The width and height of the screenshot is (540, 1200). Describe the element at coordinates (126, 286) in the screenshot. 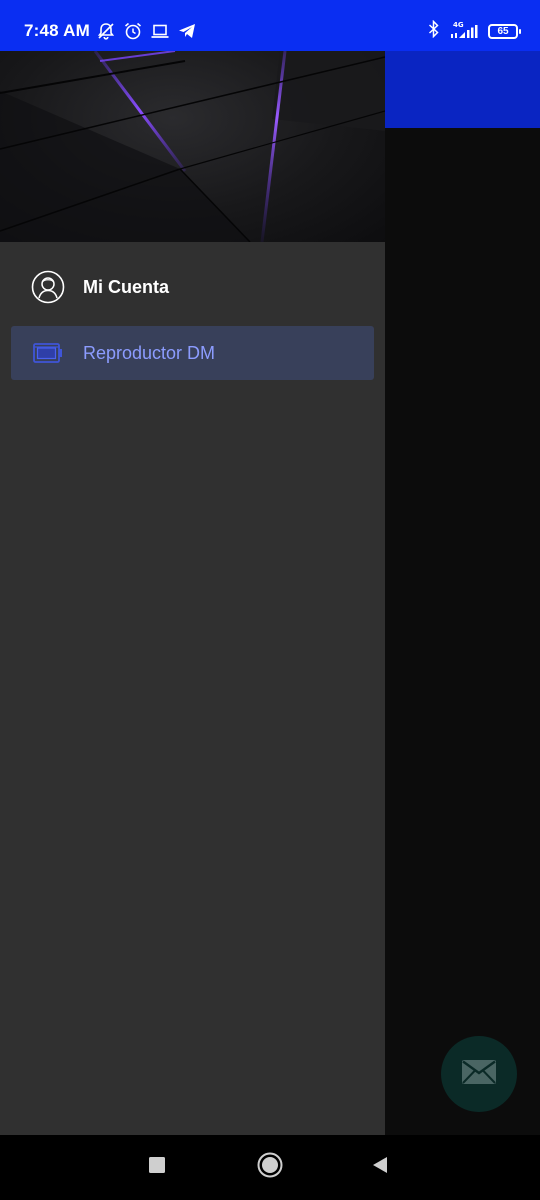

I see `drawer-item-label: Mi Cuenta` at that location.